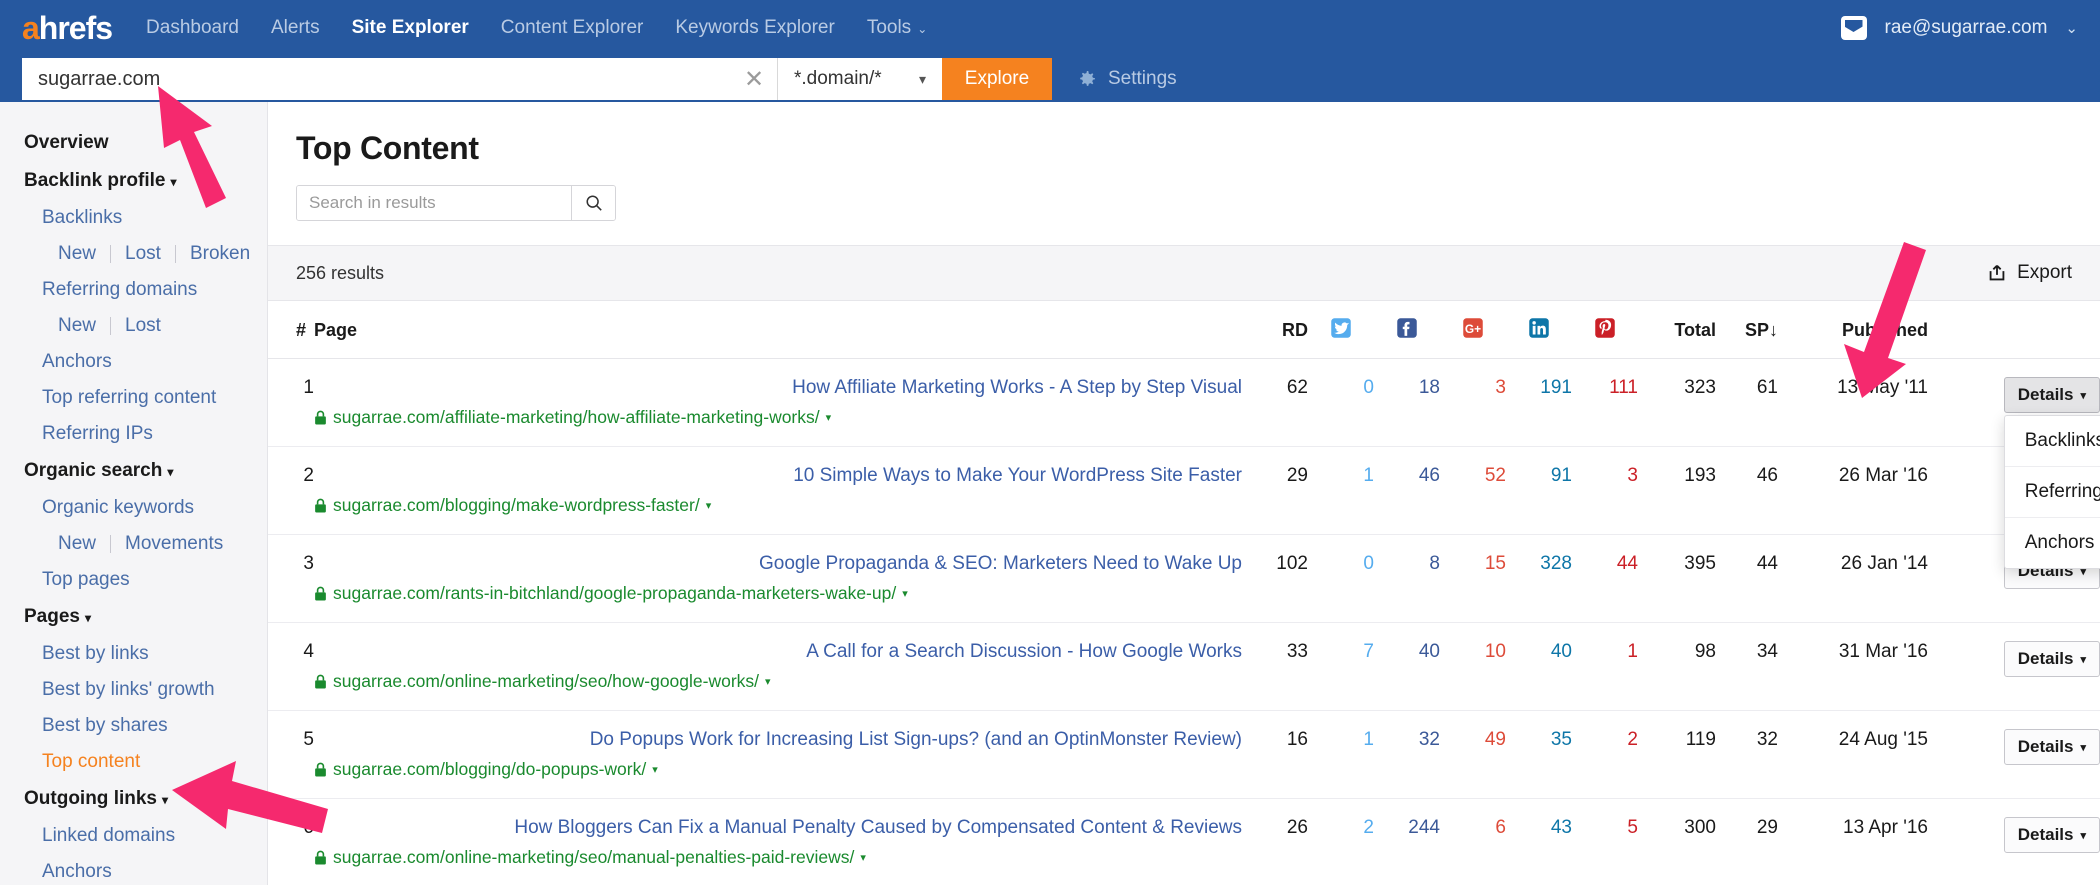  What do you see at coordinates (1539, 490) in the screenshot?
I see `row-metric-li: 91` at bounding box center [1539, 490].